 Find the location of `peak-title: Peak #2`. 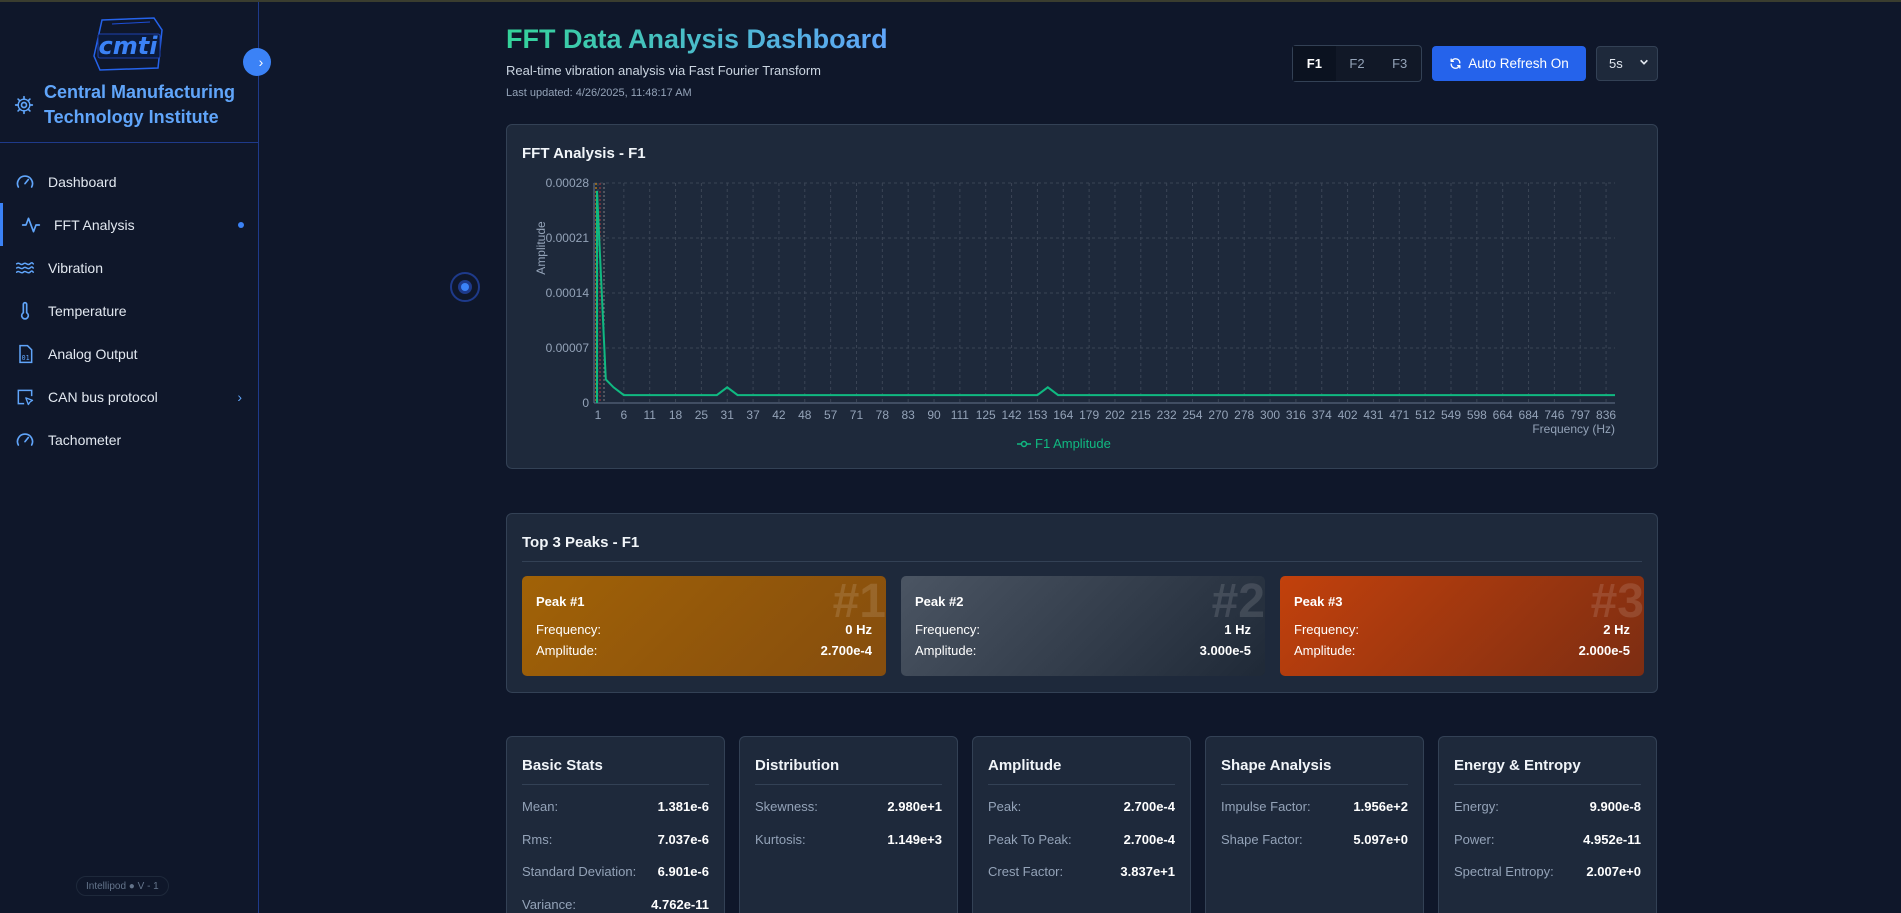

peak-title: Peak #2 is located at coordinates (939, 601).